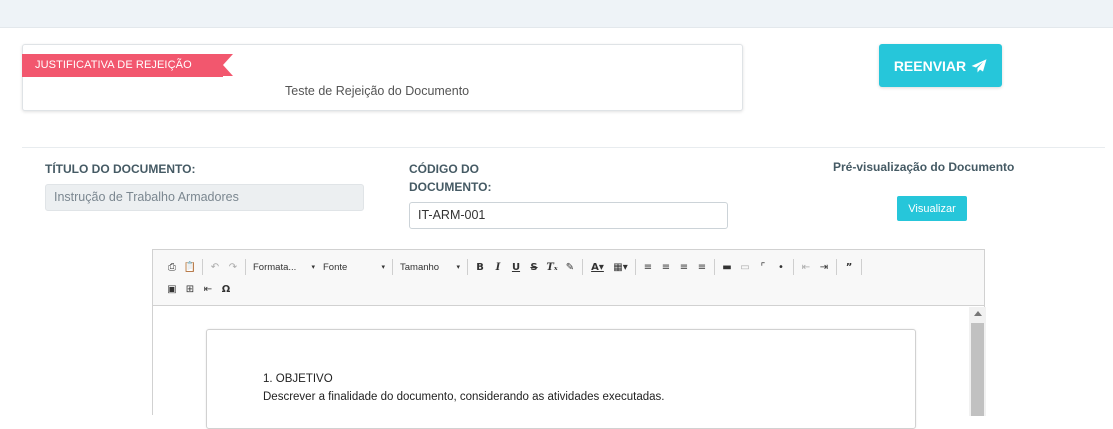  What do you see at coordinates (377, 91) in the screenshot?
I see `rejection-text: Teste de Rejeição do Documento` at bounding box center [377, 91].